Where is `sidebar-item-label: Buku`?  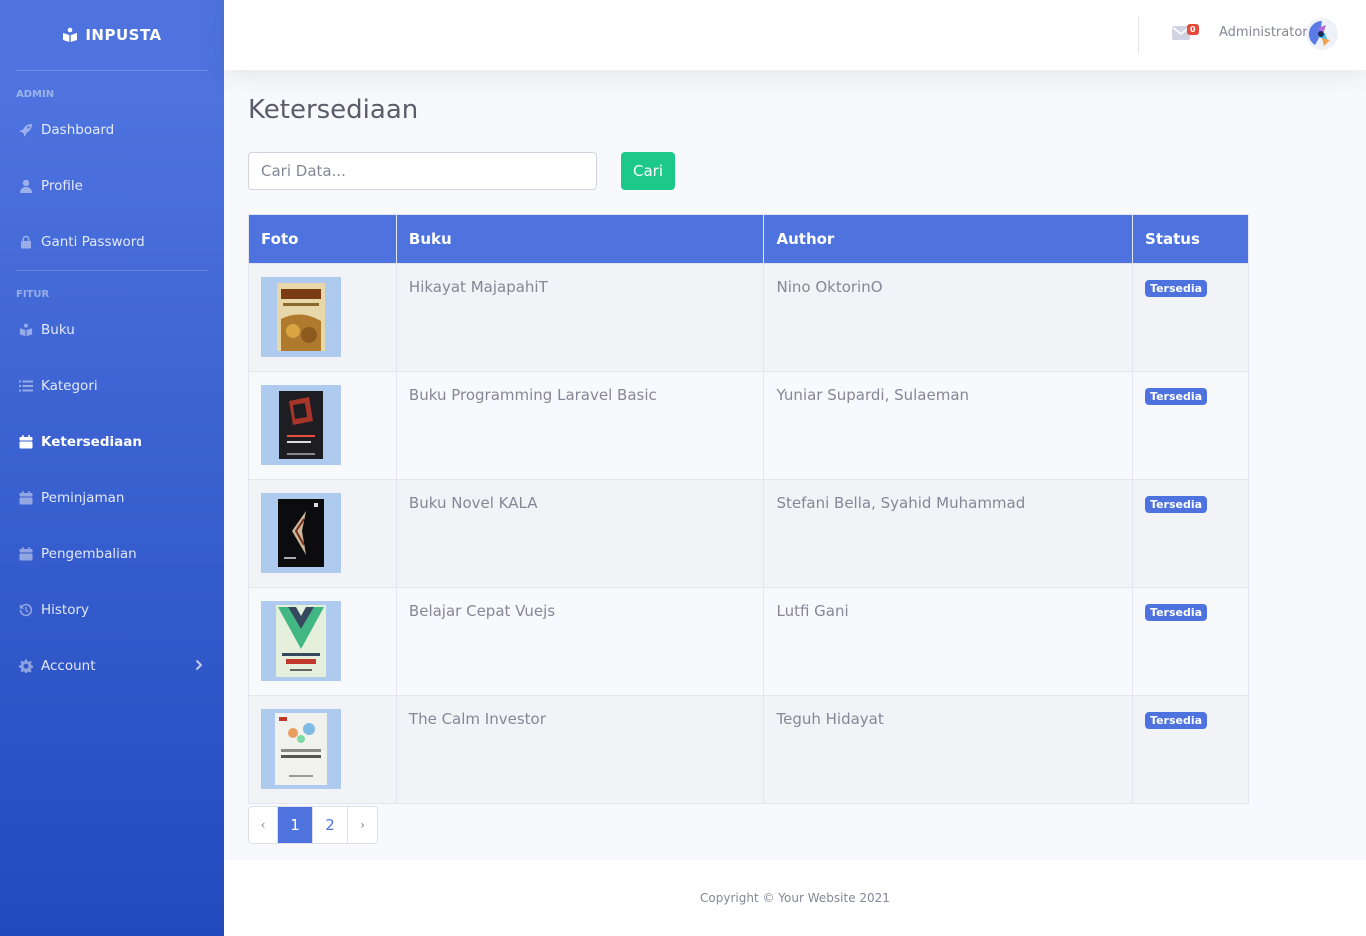
sidebar-item-label: Buku is located at coordinates (58, 330).